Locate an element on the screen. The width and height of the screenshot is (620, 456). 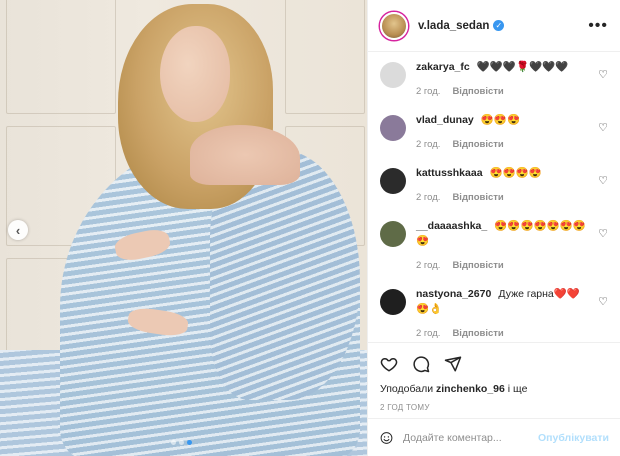
comment-text: 🖤🖤🖤🌹🖤🖤🖤 is located at coordinates (522, 67).